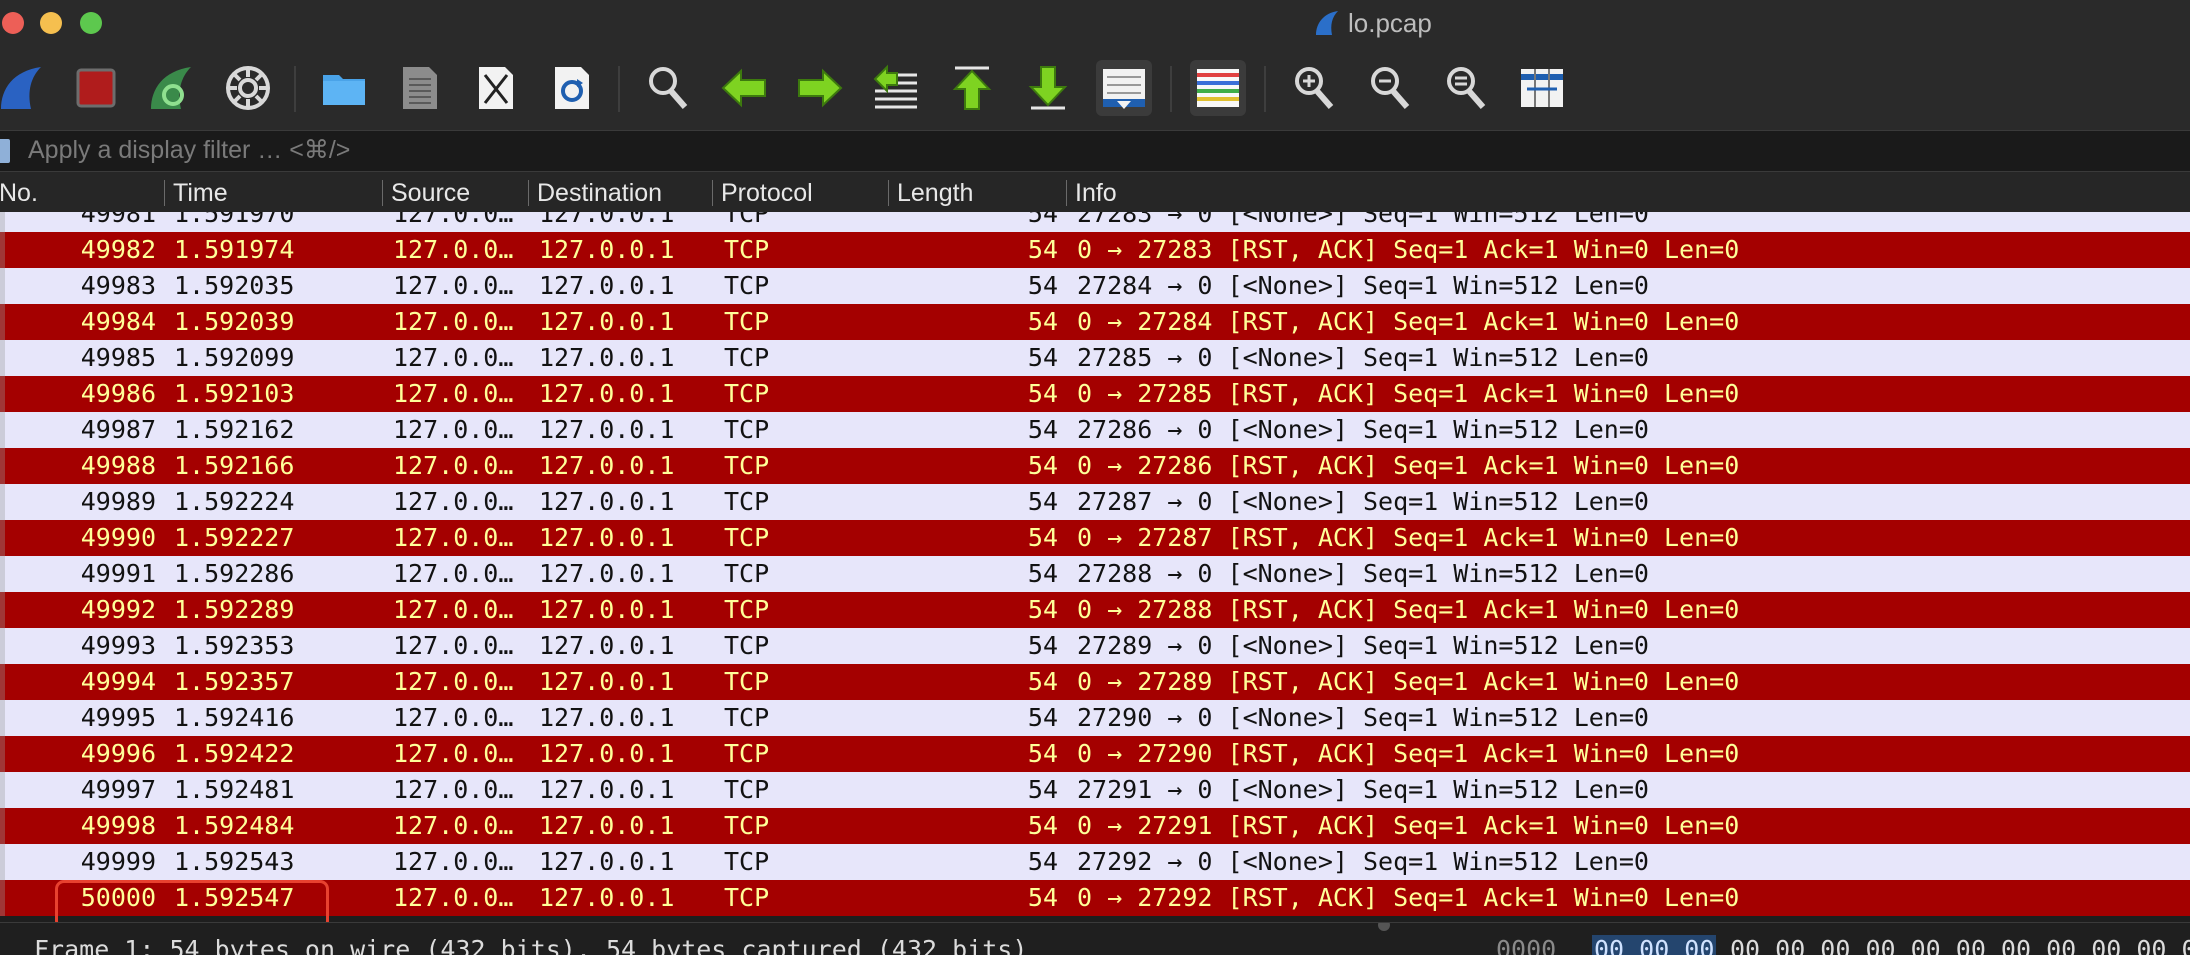 Image resolution: width=2190 pixels, height=955 pixels. I want to click on go-first-packet-button, so click(972, 88).